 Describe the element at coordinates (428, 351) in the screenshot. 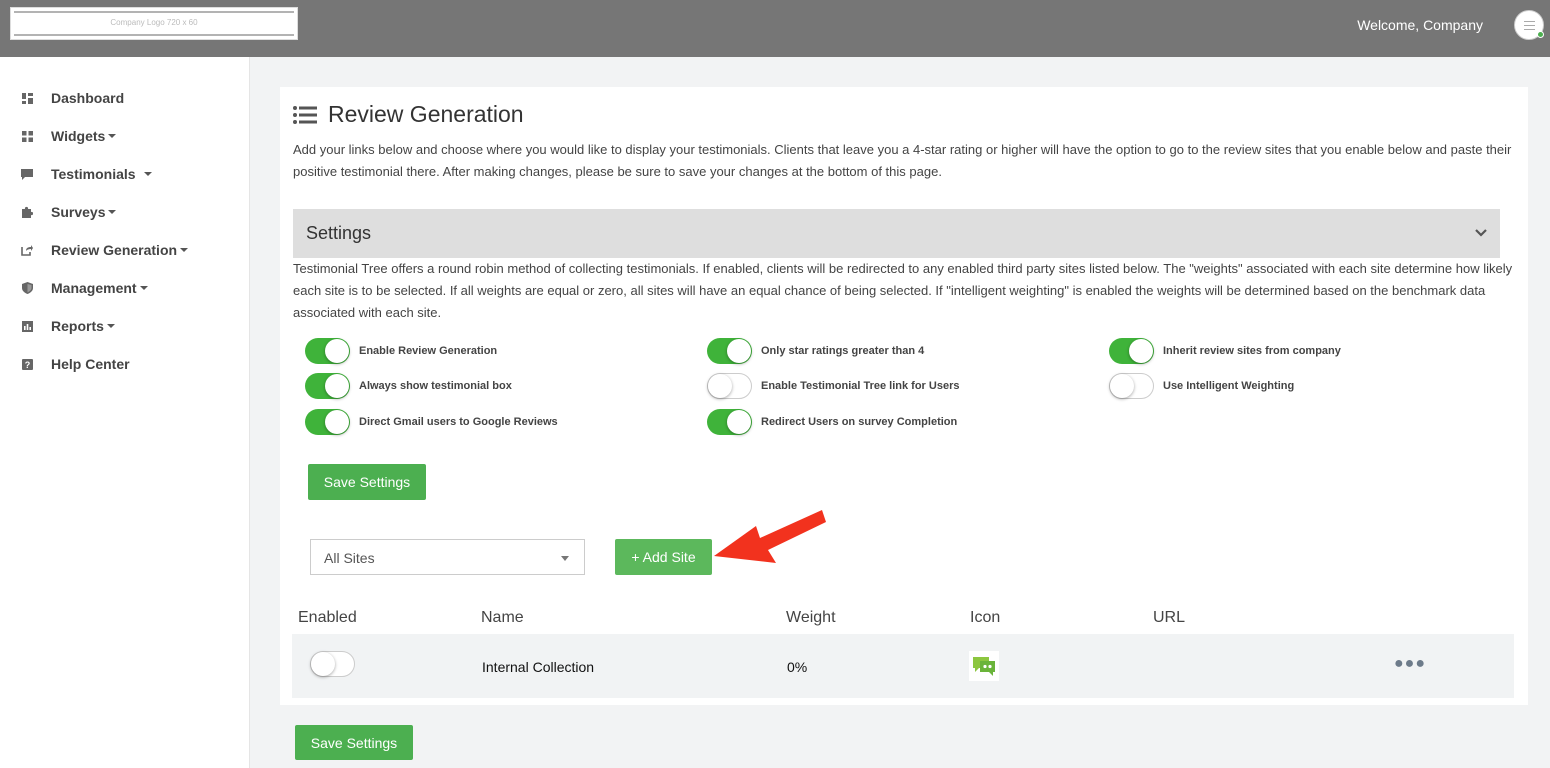

I see `toggle-label: Enable Review Generation` at that location.